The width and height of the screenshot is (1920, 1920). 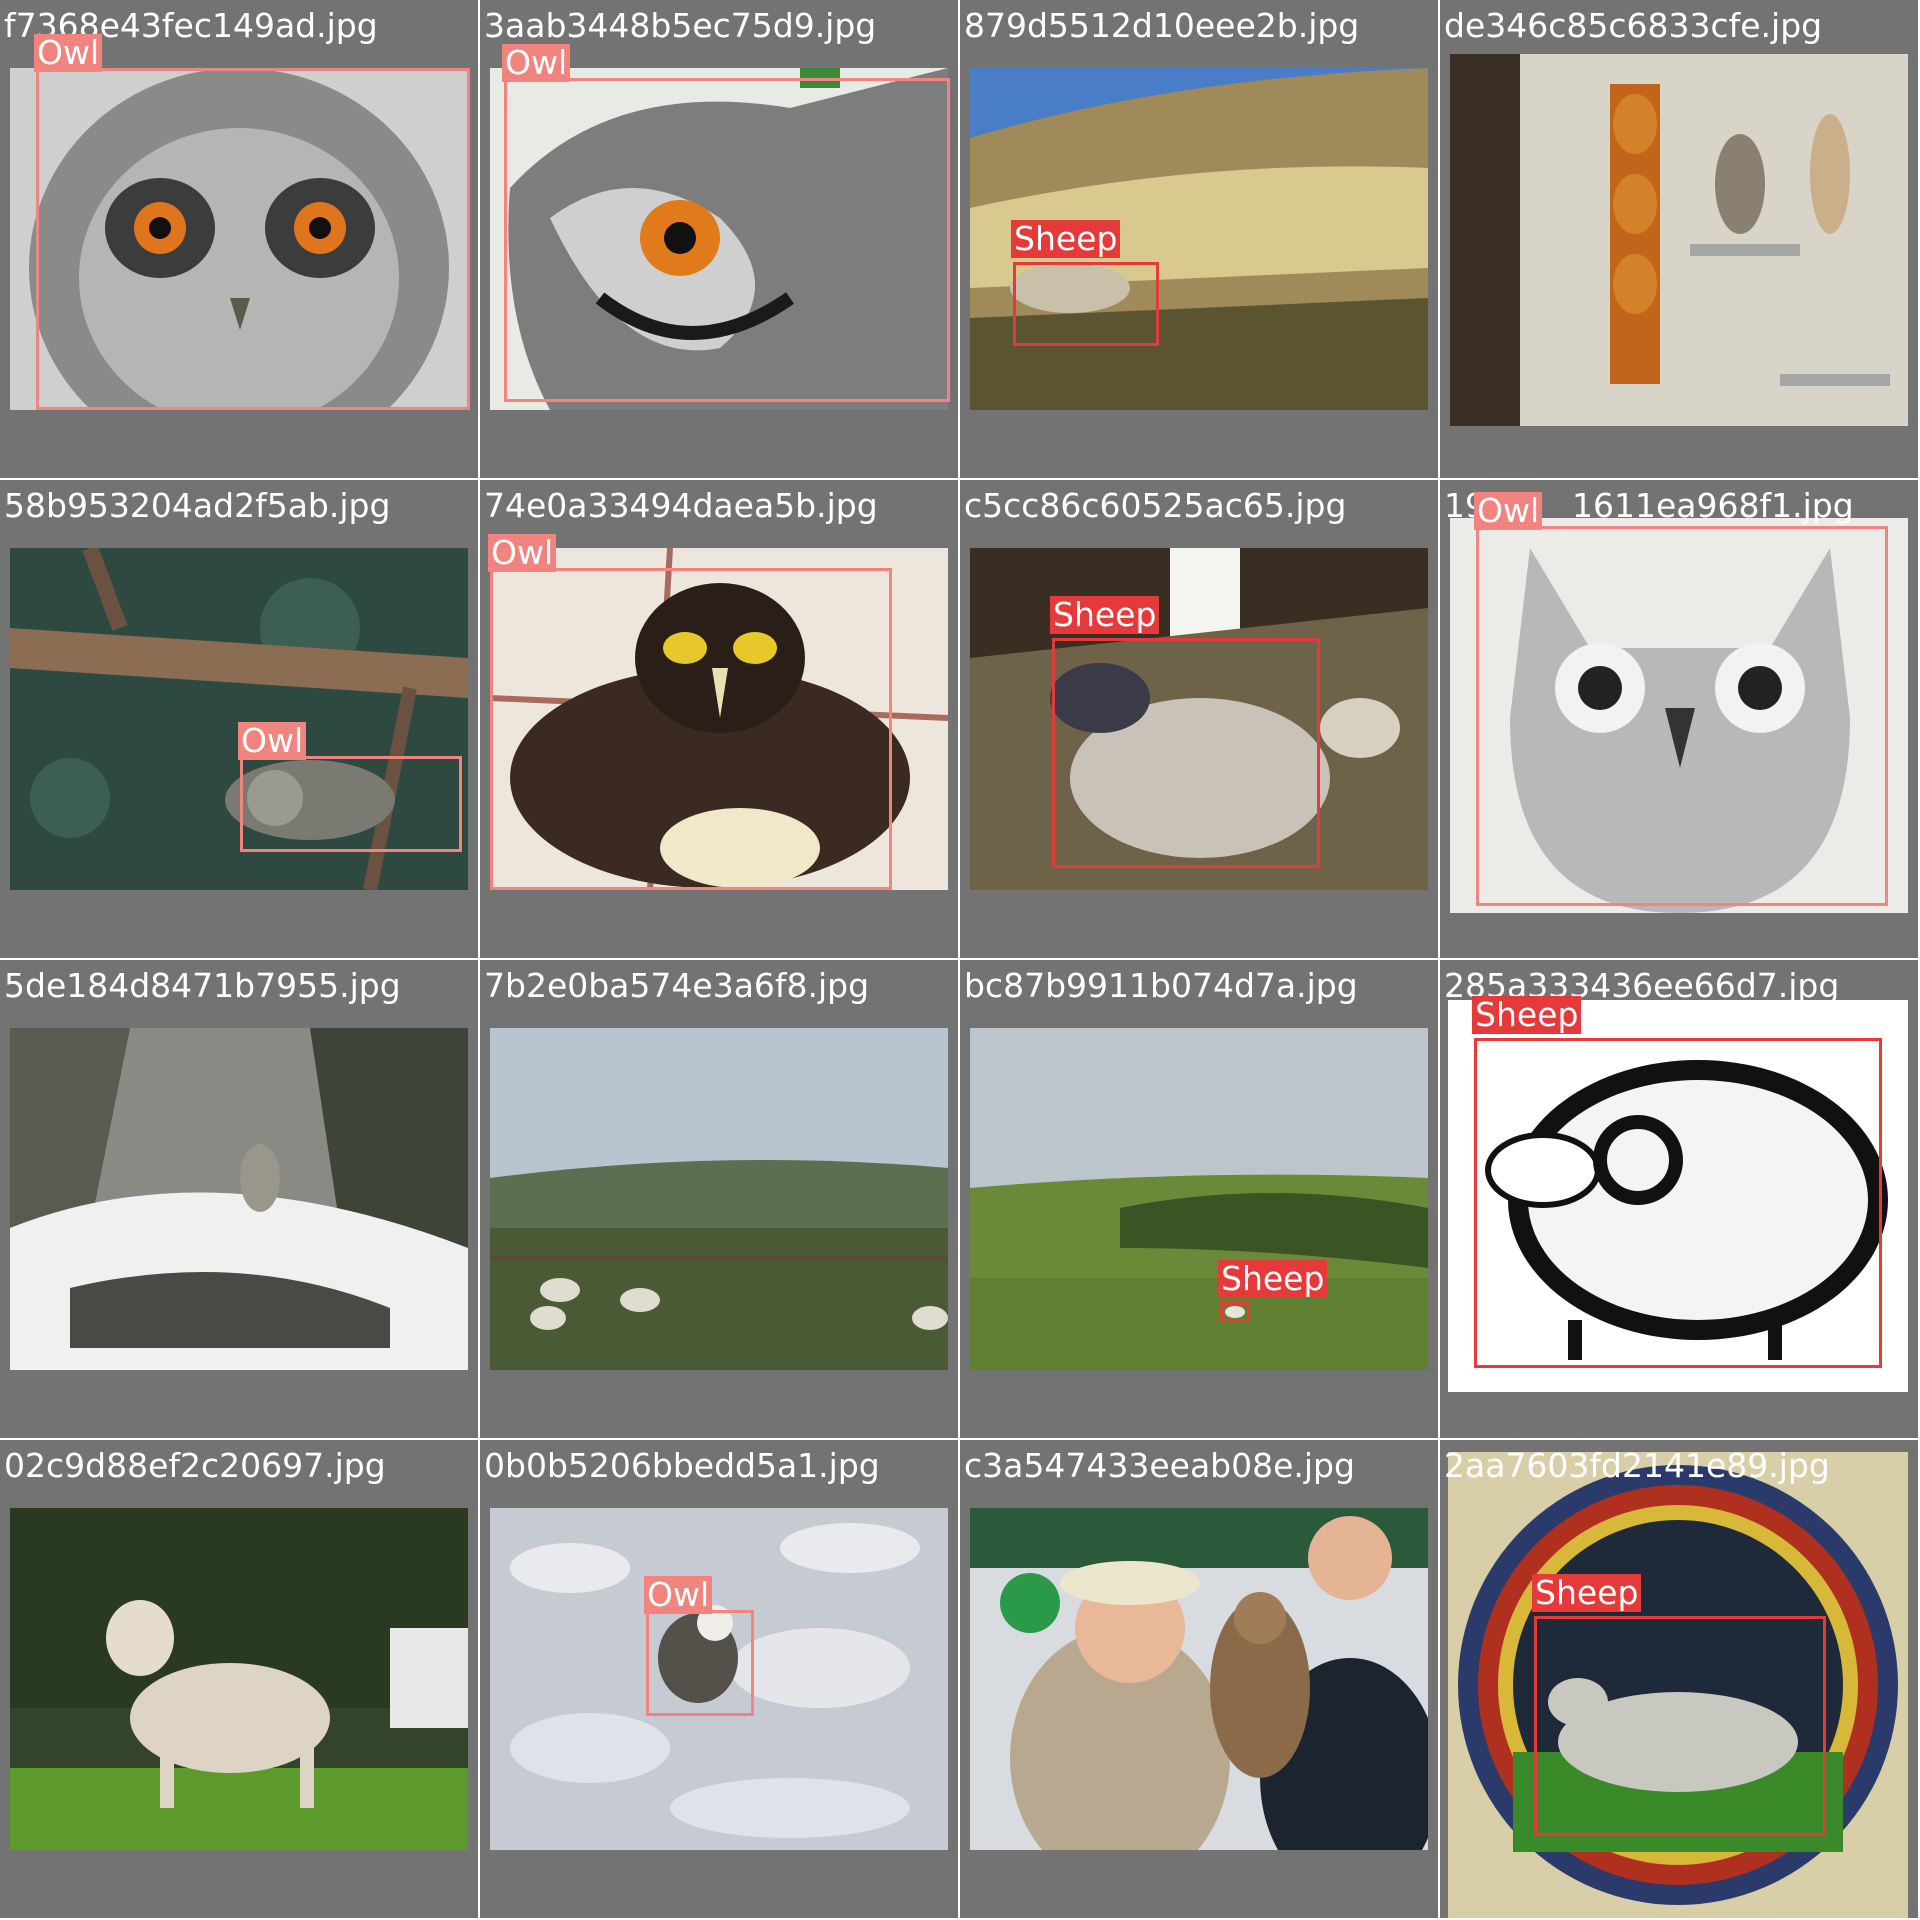 I want to click on filename-label: c3a547433eeab08e.jpg, so click(x=1159, y=1465).